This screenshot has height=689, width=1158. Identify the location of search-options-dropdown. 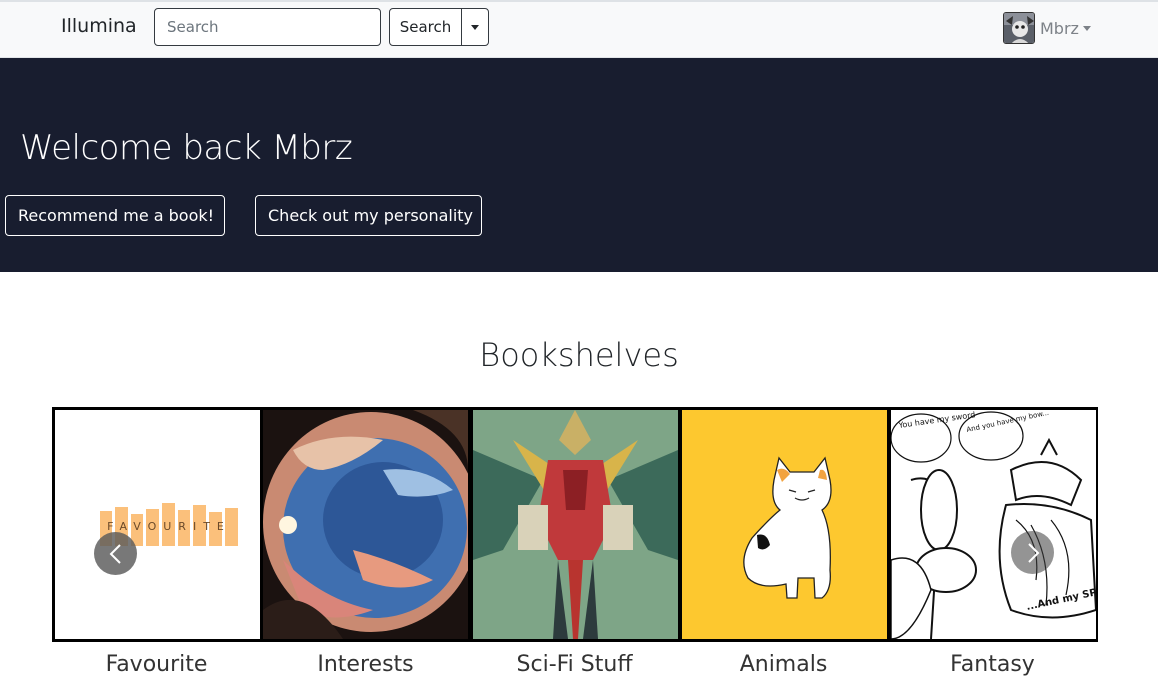
(475, 27).